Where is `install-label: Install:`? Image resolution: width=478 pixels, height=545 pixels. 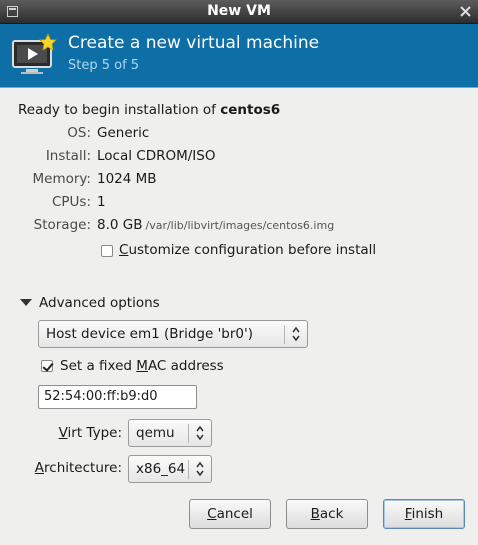 install-label: Install: is located at coordinates (68, 156).